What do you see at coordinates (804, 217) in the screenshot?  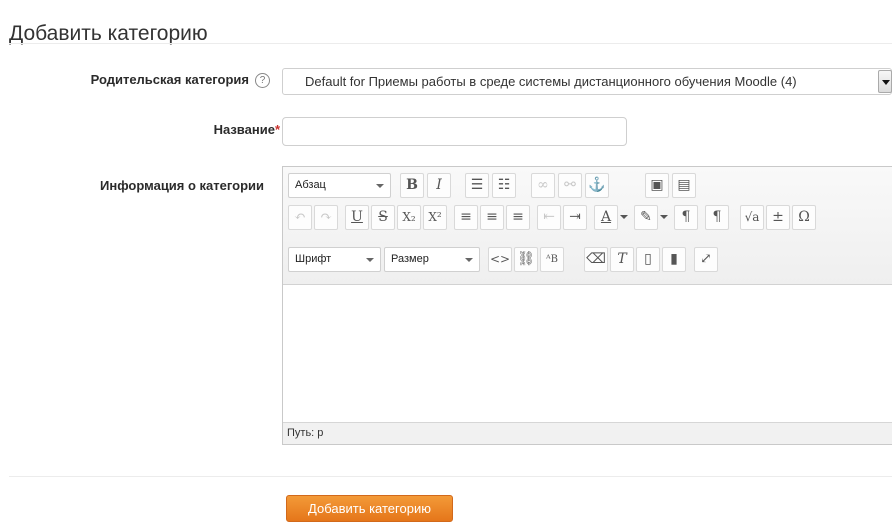 I see `special-chars-icon: Ω` at bounding box center [804, 217].